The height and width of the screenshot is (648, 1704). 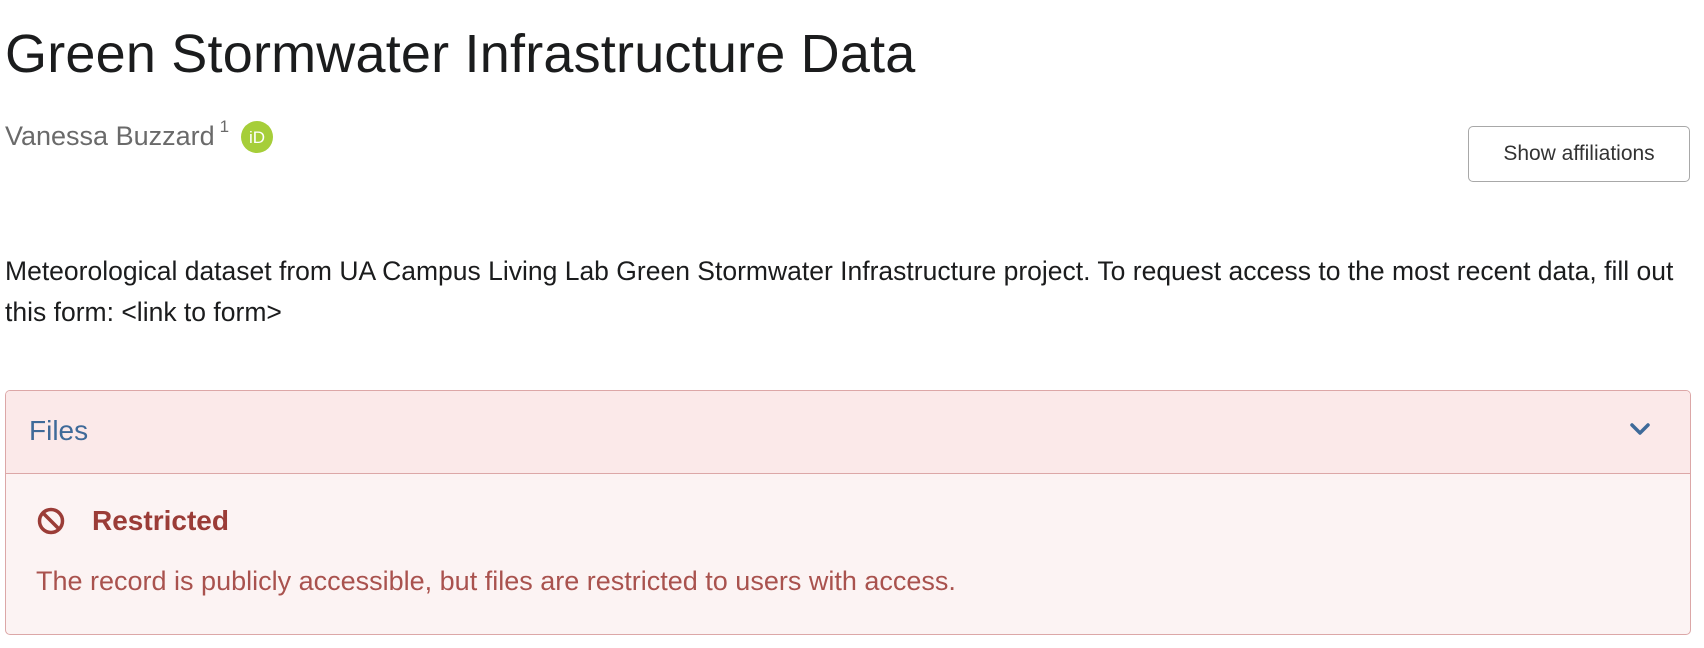 What do you see at coordinates (848, 432) in the screenshot?
I see `files-accordion-header: Files` at bounding box center [848, 432].